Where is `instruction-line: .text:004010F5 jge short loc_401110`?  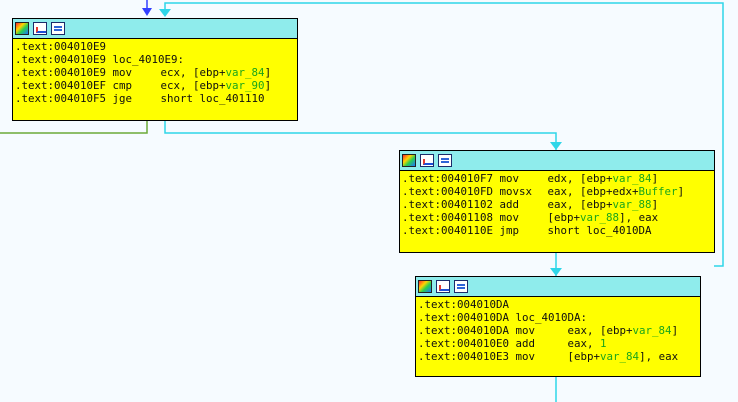 instruction-line: .text:004010F5 jge short loc_401110 is located at coordinates (155, 98).